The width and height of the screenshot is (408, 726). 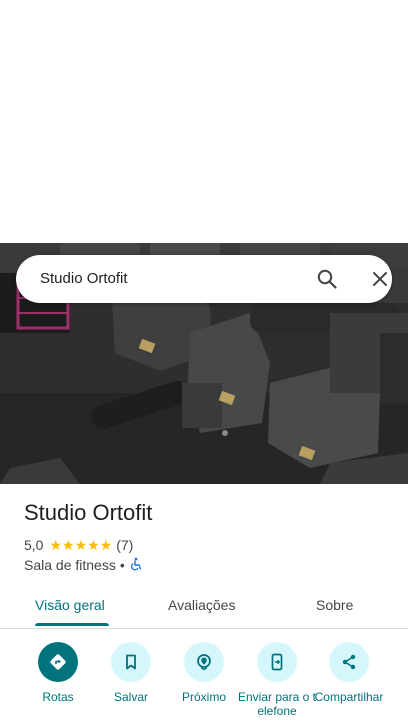 I want to click on nearby-icon, so click(x=204, y=662).